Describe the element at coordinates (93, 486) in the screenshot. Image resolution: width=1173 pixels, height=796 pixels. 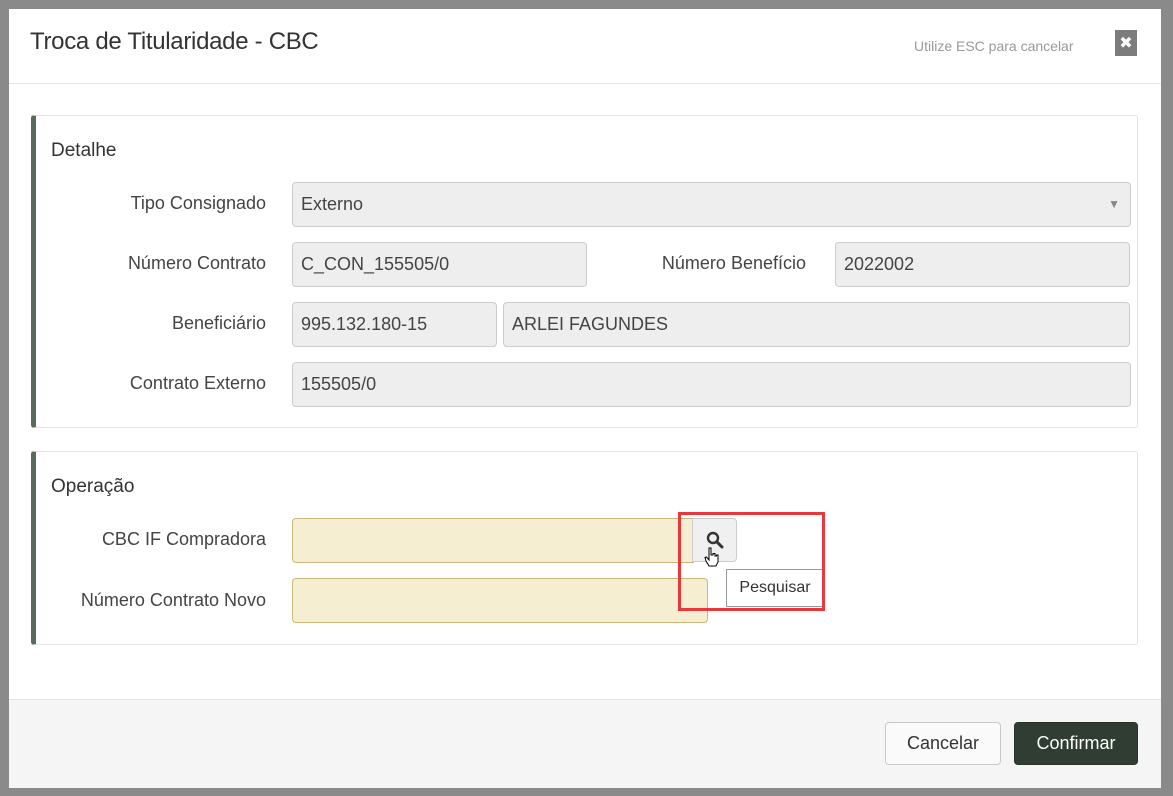
I see `operacao-title: Operação` at that location.